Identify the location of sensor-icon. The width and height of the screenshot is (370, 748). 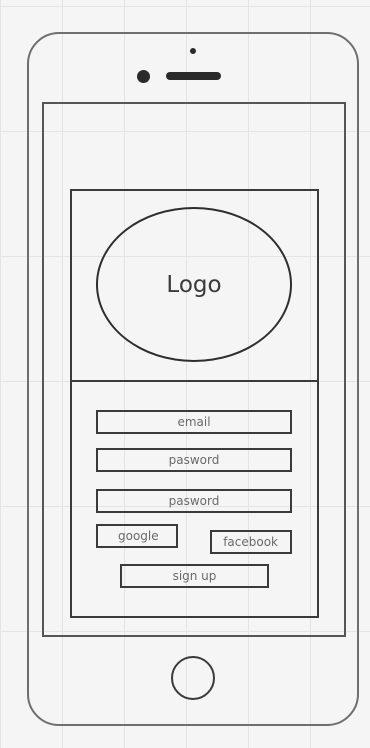
(143, 76).